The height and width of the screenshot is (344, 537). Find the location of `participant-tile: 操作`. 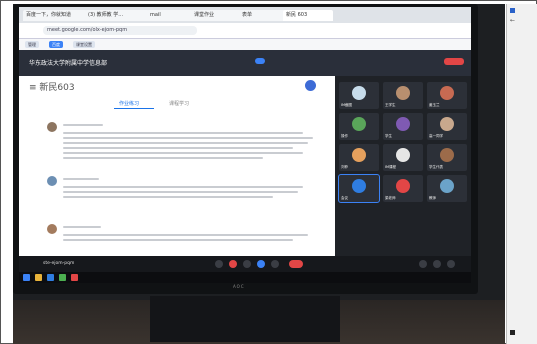

participant-tile: 操作 is located at coordinates (359, 126).